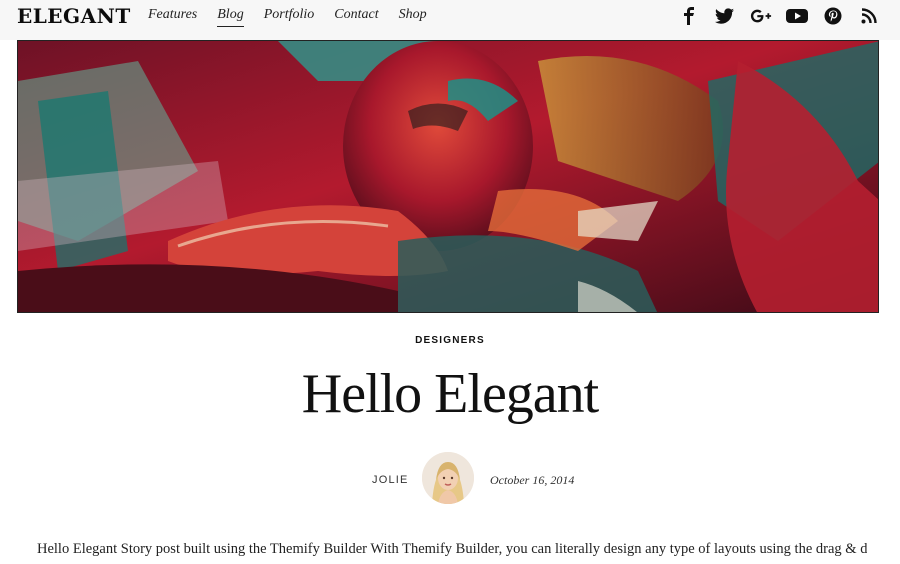 This screenshot has height=564, width=900. Describe the element at coordinates (779, 16) in the screenshot. I see `social-links` at that location.